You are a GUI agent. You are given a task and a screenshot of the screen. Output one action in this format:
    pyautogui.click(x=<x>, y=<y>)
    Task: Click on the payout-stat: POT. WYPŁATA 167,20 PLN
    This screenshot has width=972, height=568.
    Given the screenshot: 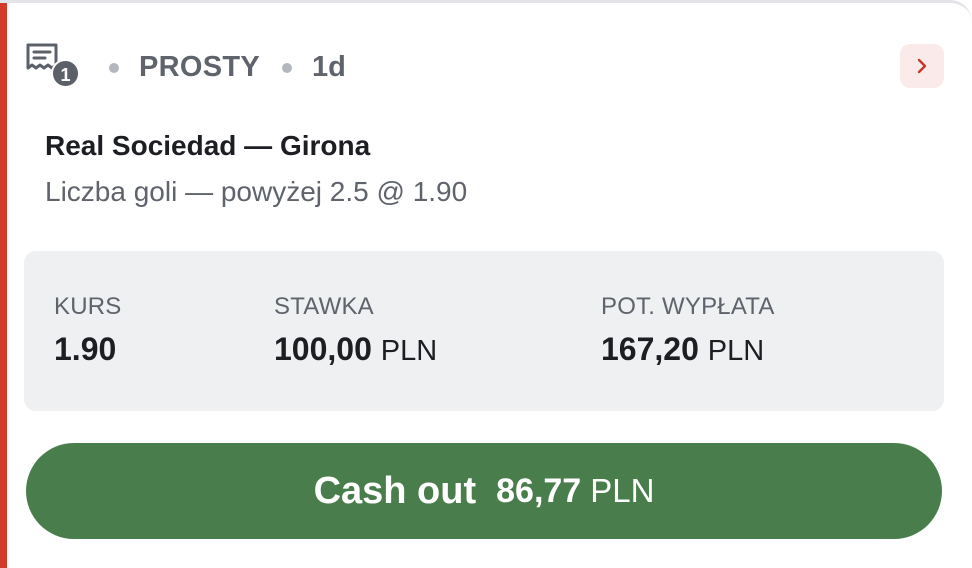 What is the action you would take?
    pyautogui.click(x=688, y=330)
    